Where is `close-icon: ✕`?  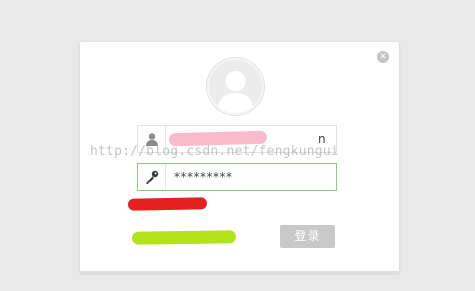
close-icon: ✕ is located at coordinates (383, 57).